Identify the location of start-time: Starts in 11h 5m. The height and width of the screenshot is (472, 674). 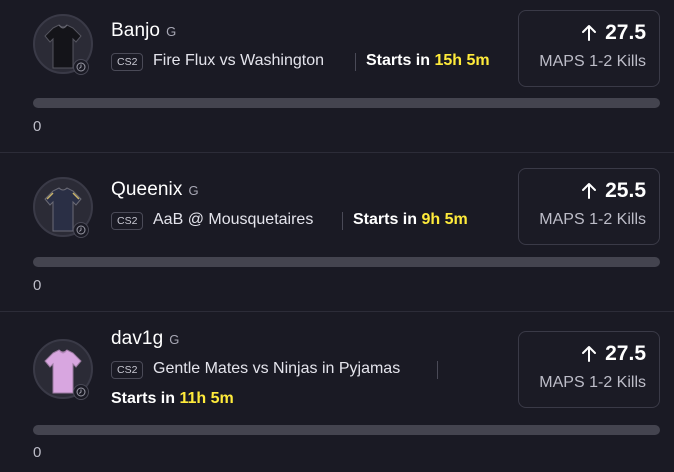
(172, 399).